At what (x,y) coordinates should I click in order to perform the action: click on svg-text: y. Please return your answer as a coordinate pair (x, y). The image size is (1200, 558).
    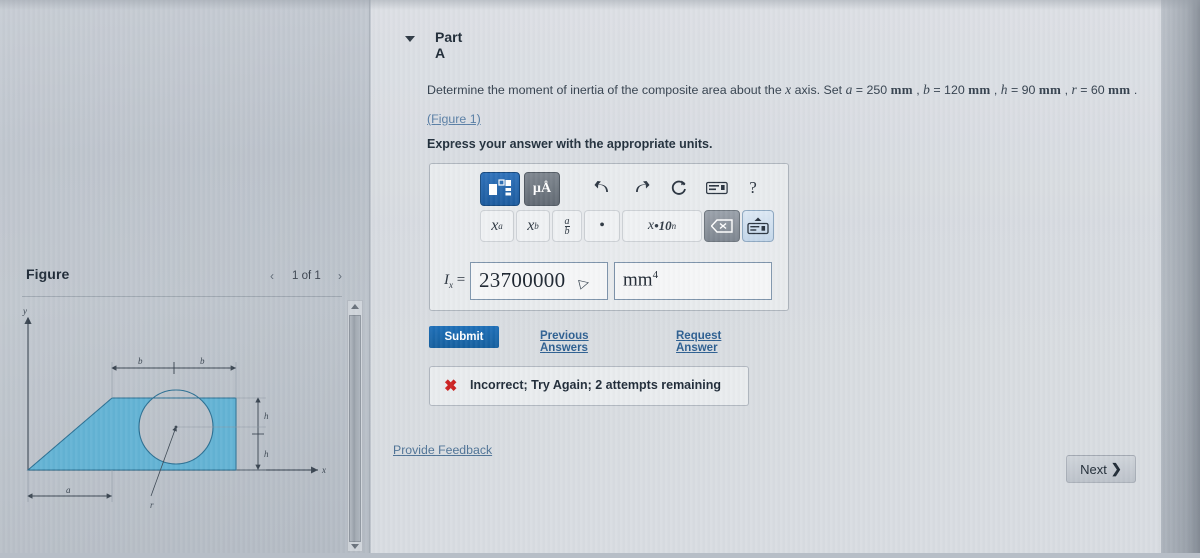
    Looking at the image, I should click on (24, 311).